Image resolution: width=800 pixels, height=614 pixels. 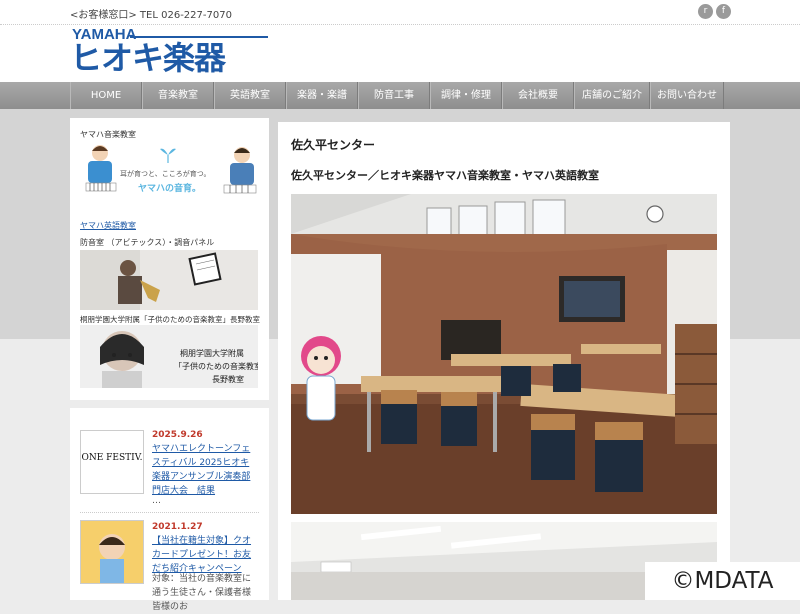 I want to click on toho-banner-line2: 「子供のための音楽教室」, so click(x=216, y=366).